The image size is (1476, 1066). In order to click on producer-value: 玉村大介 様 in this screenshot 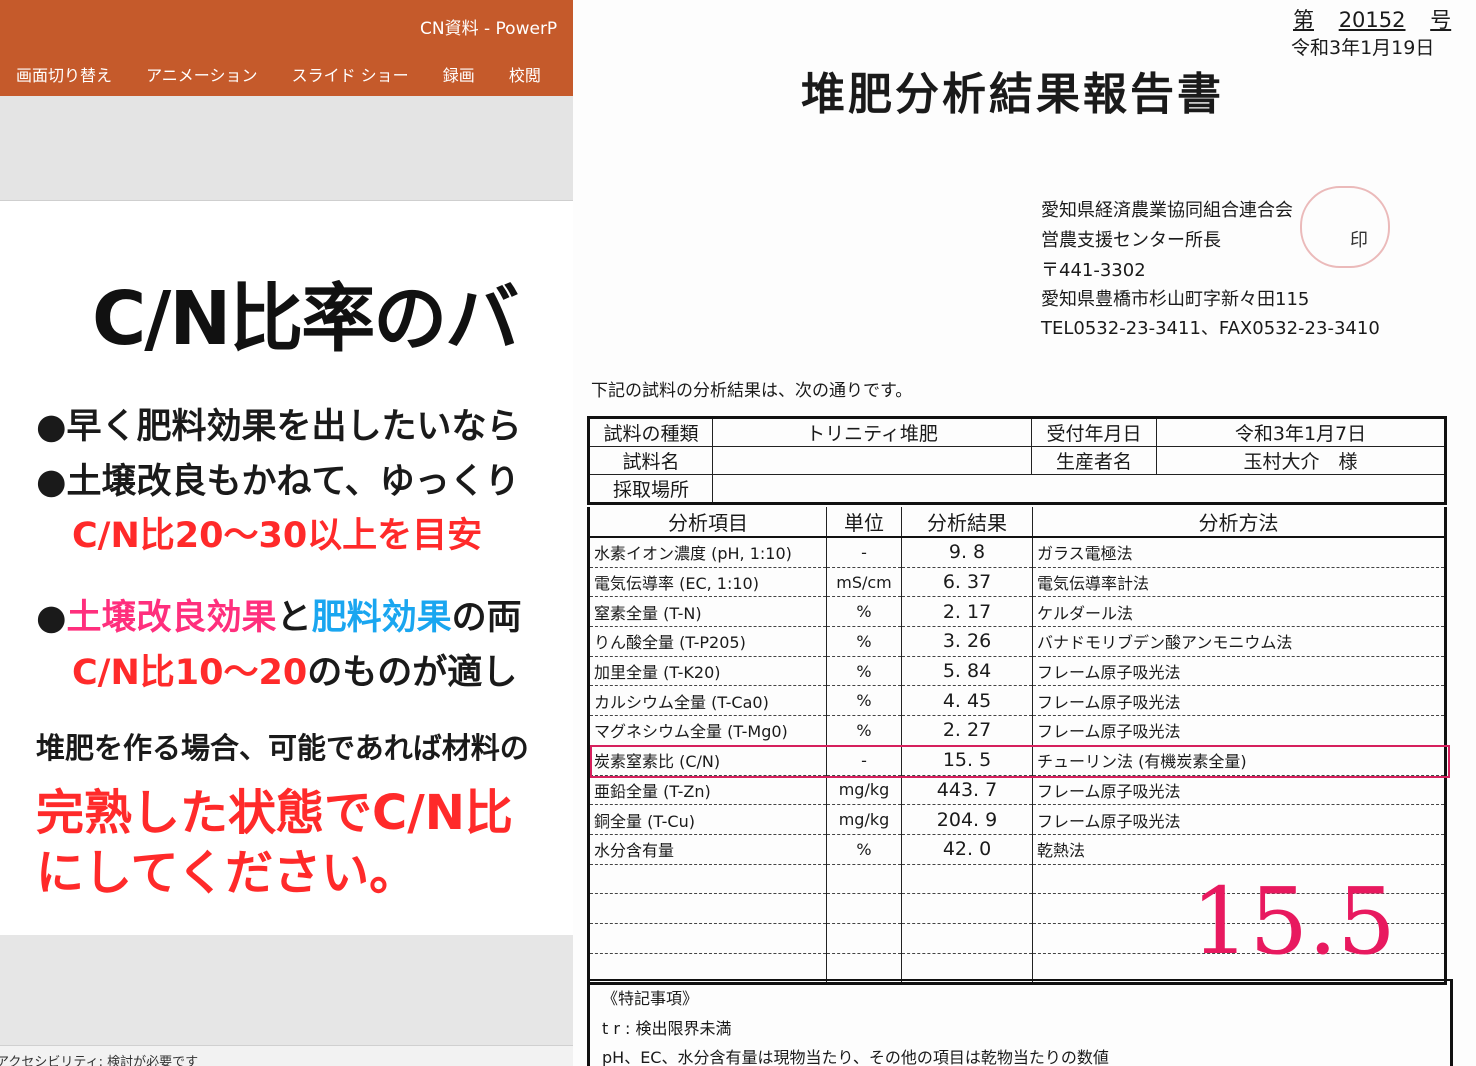, I will do `click(1301, 460)`.